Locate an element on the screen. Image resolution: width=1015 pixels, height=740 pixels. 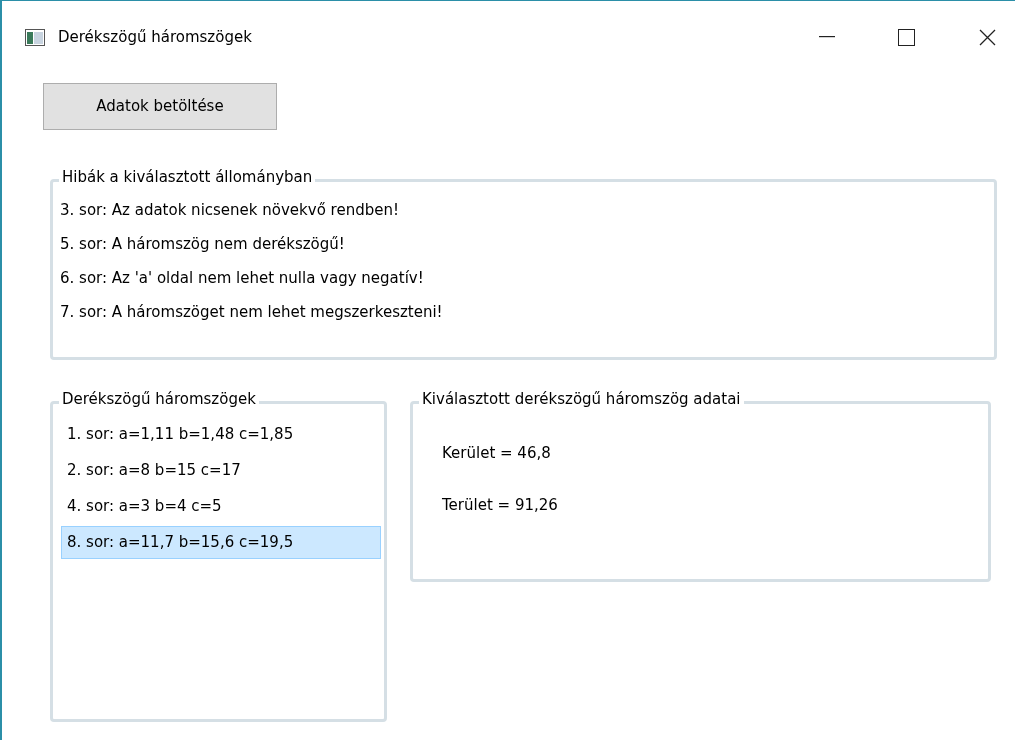
triangle-list-item: 2. sor: a=8 b=15 c=17 is located at coordinates (221, 470).